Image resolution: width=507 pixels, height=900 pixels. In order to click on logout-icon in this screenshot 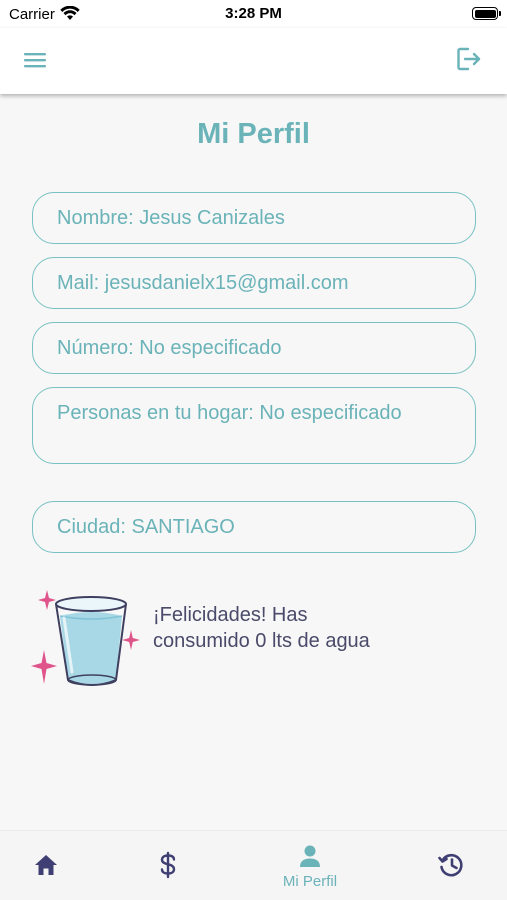, I will do `click(469, 59)`.